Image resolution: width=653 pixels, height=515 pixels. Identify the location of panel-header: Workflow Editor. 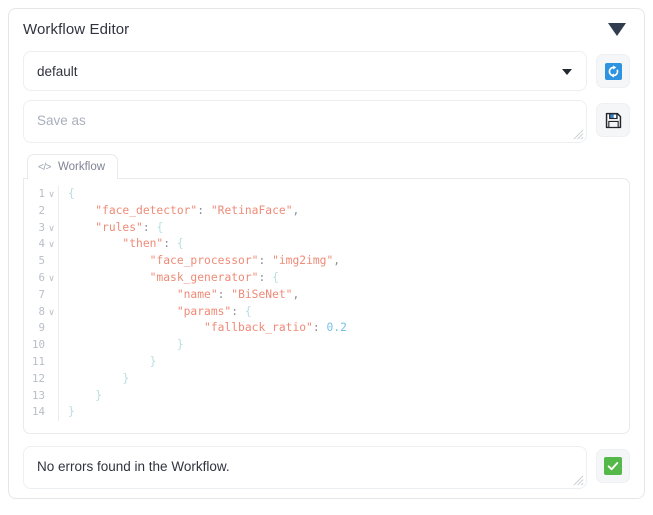
(326, 29).